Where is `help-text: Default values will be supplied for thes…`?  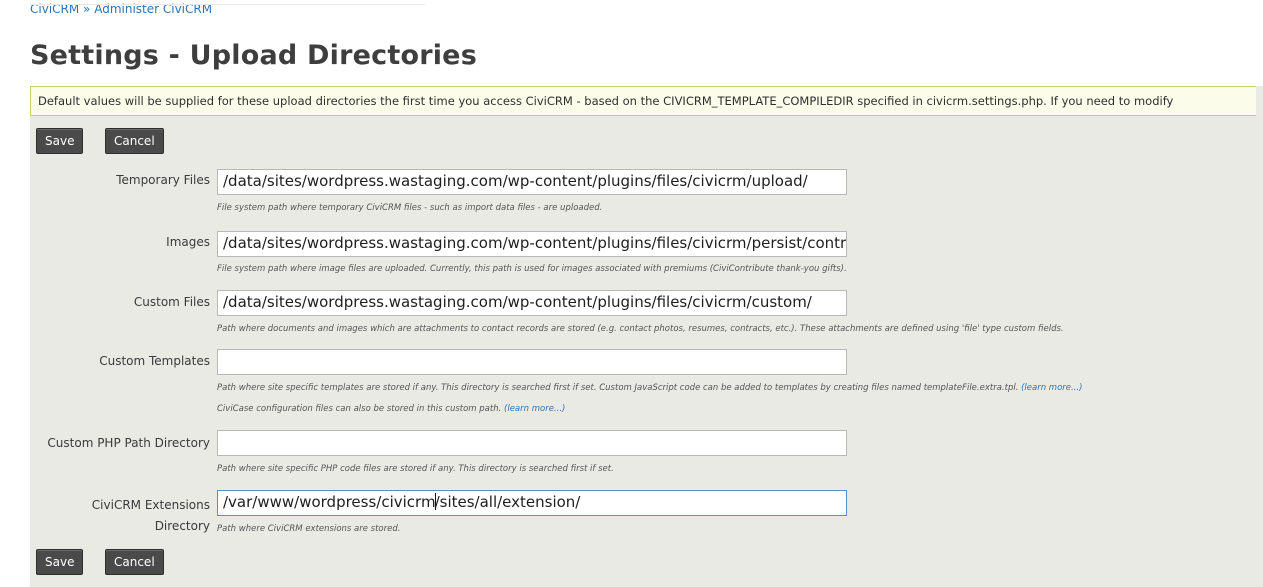 help-text: Default values will be supplied for thes… is located at coordinates (606, 101).